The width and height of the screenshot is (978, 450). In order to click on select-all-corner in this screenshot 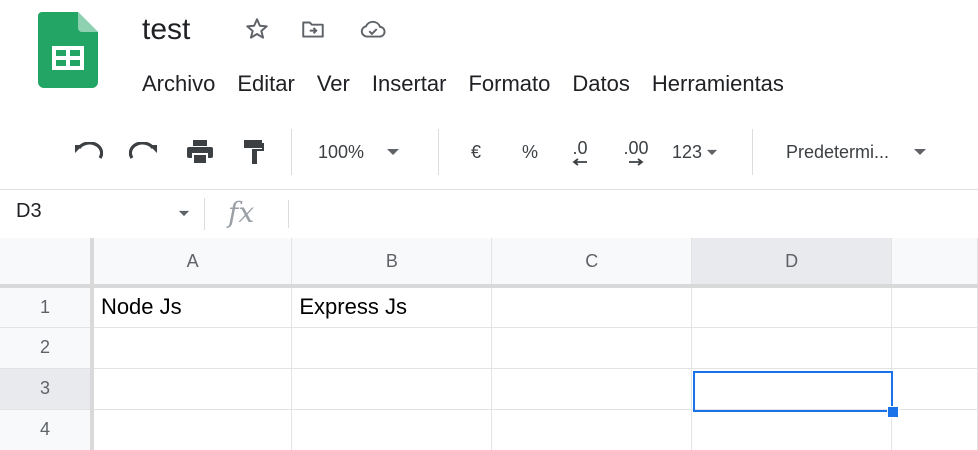, I will do `click(47, 263)`.